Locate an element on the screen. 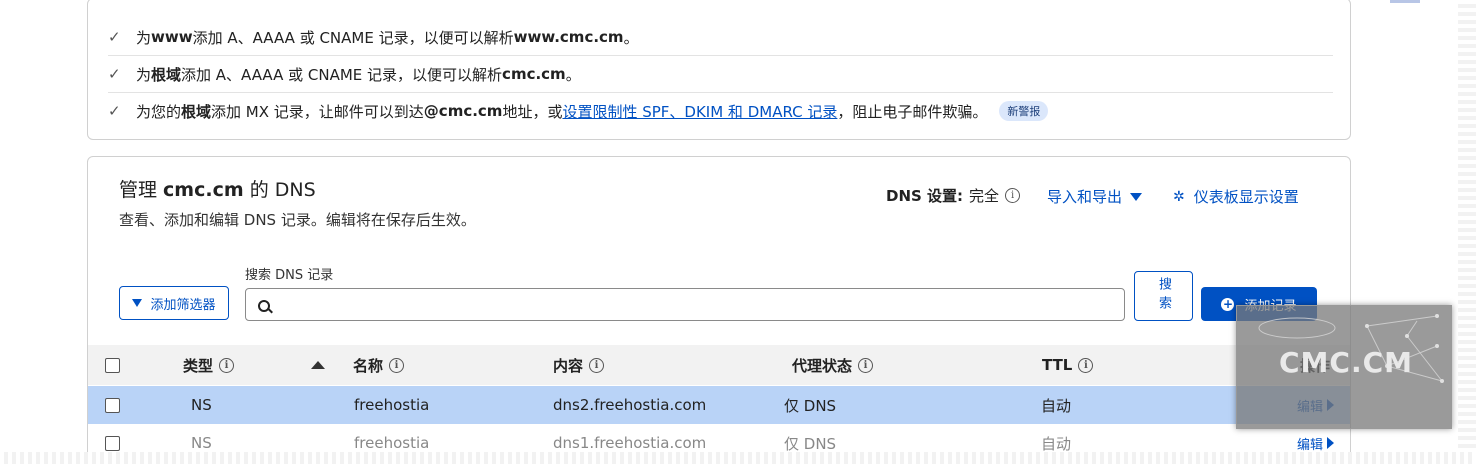 The image size is (1476, 464). column-name: 名称 i is located at coordinates (379, 365).